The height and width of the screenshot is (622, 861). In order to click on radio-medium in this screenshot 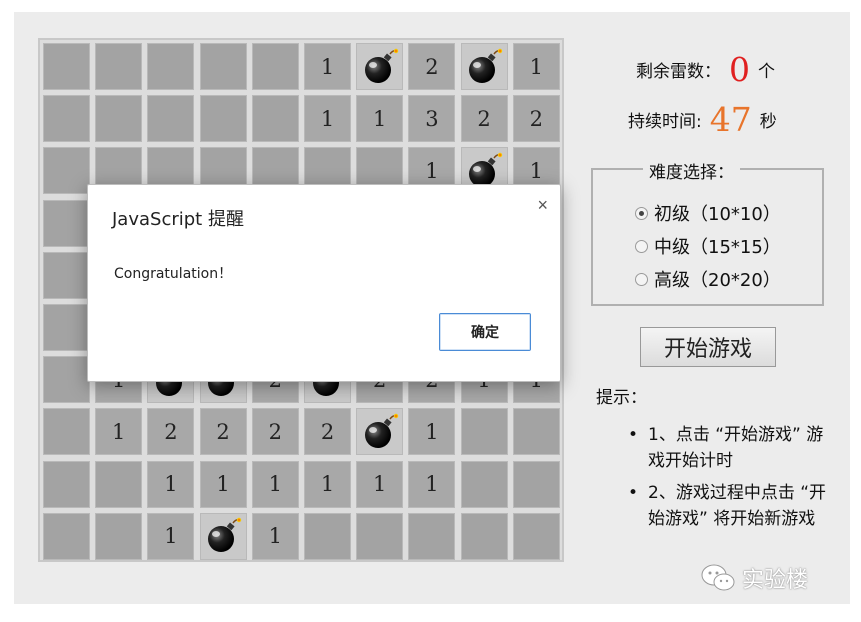, I will do `click(641, 246)`.